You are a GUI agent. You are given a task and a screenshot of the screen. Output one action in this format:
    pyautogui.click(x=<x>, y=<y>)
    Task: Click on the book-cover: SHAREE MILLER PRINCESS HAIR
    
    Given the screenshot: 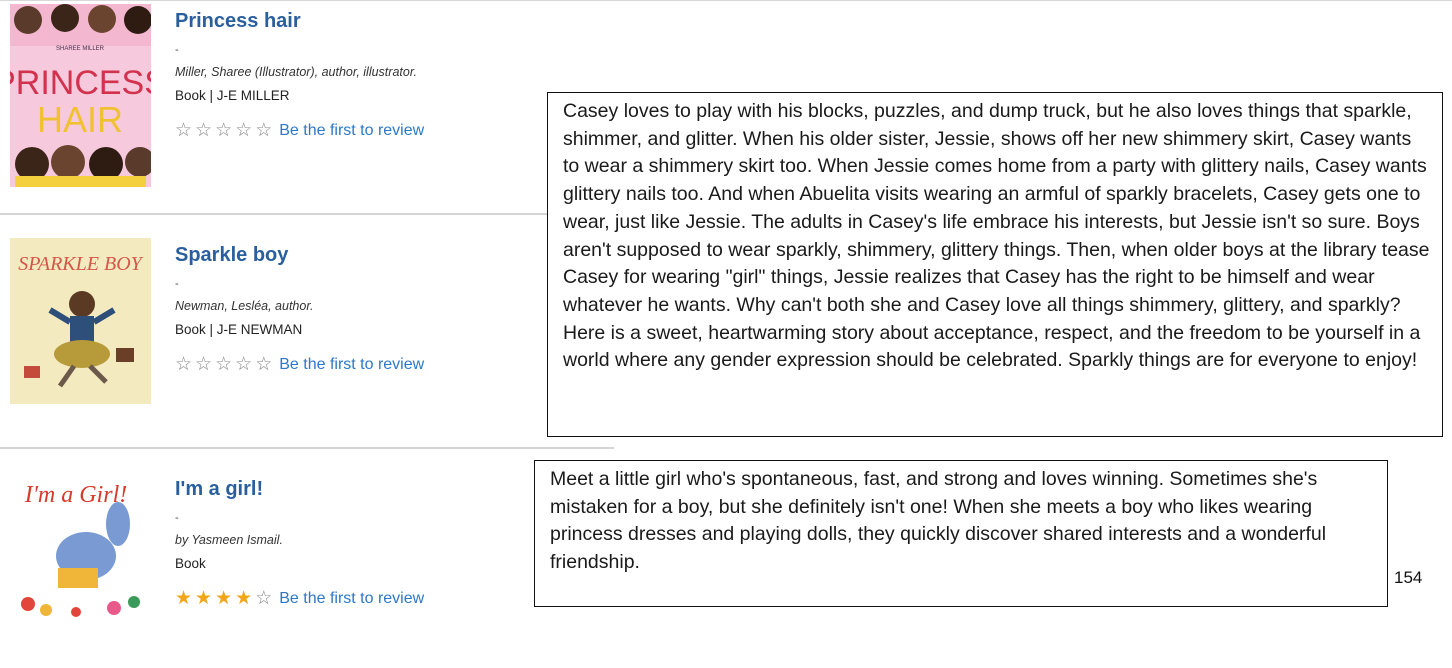 What is the action you would take?
    pyautogui.click(x=80, y=95)
    